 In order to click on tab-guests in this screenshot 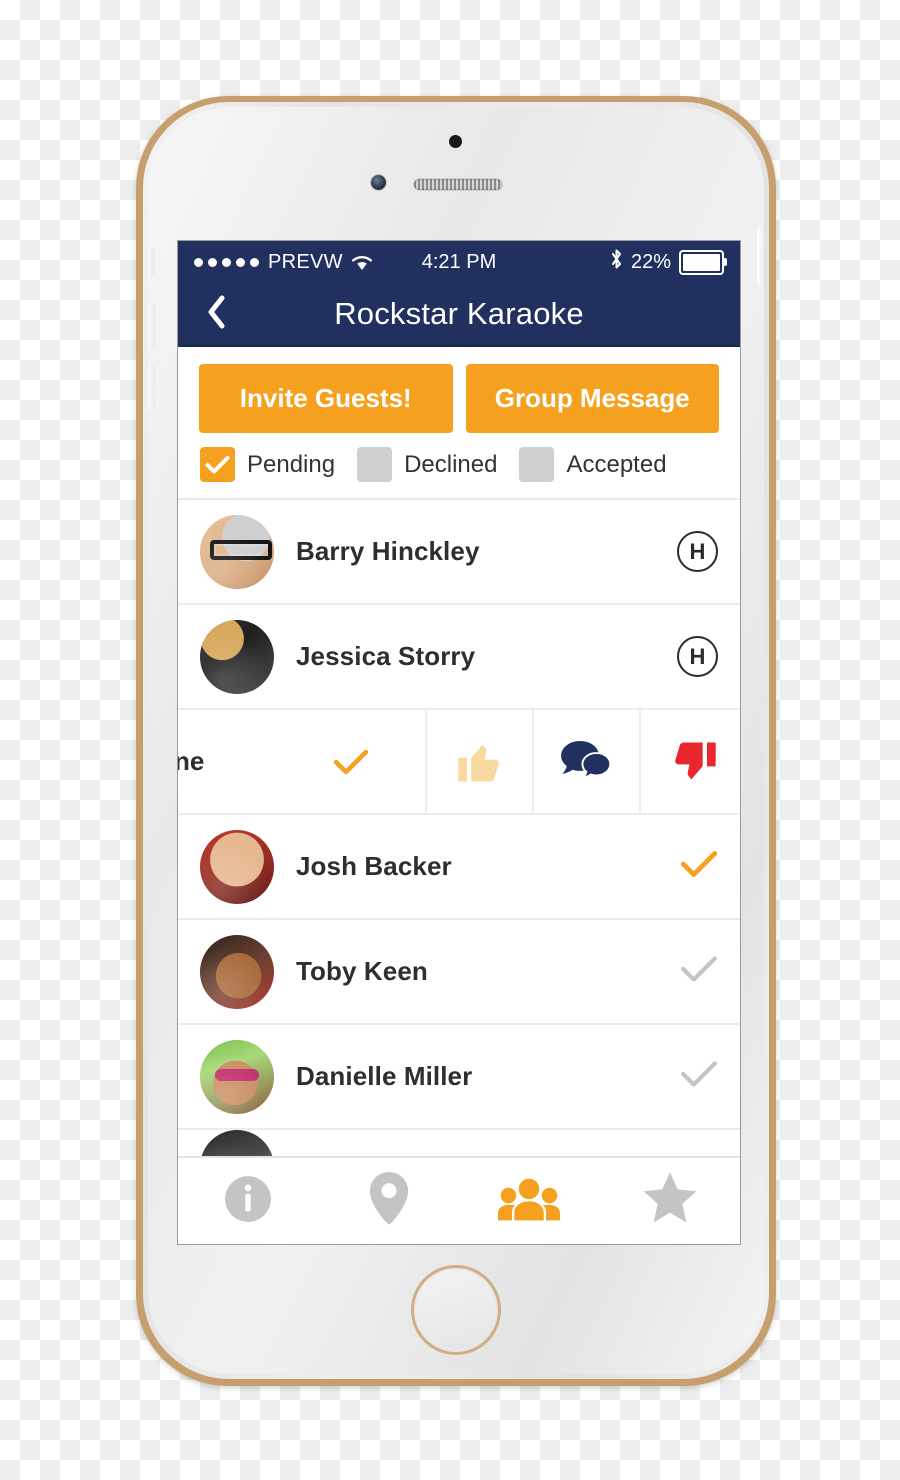, I will do `click(529, 1201)`.